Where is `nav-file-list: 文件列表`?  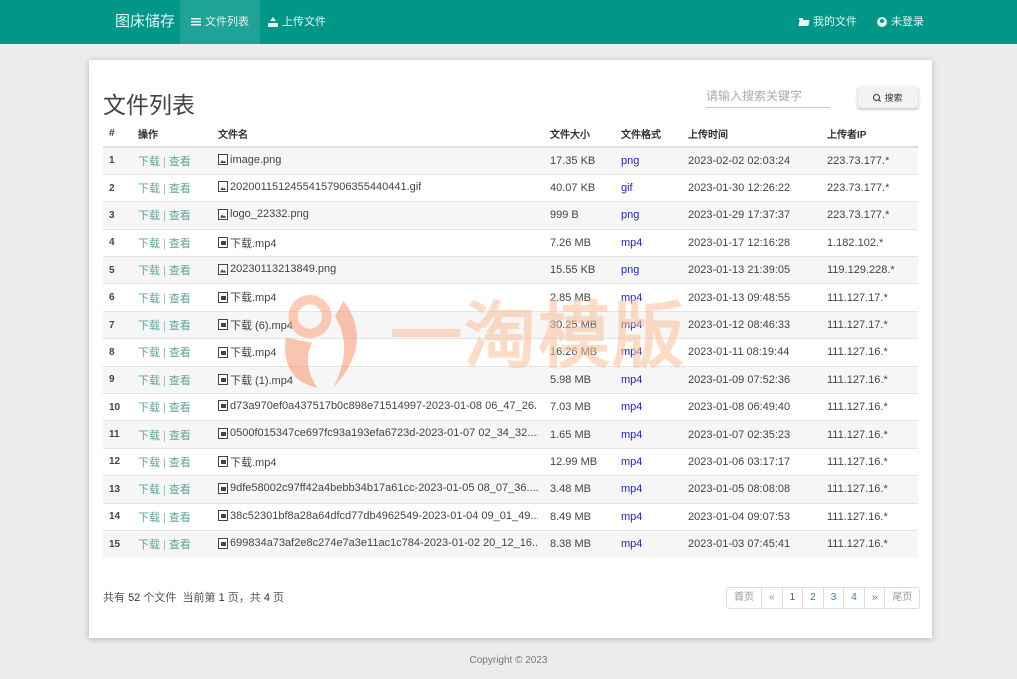
nav-file-list: 文件列表 is located at coordinates (220, 22).